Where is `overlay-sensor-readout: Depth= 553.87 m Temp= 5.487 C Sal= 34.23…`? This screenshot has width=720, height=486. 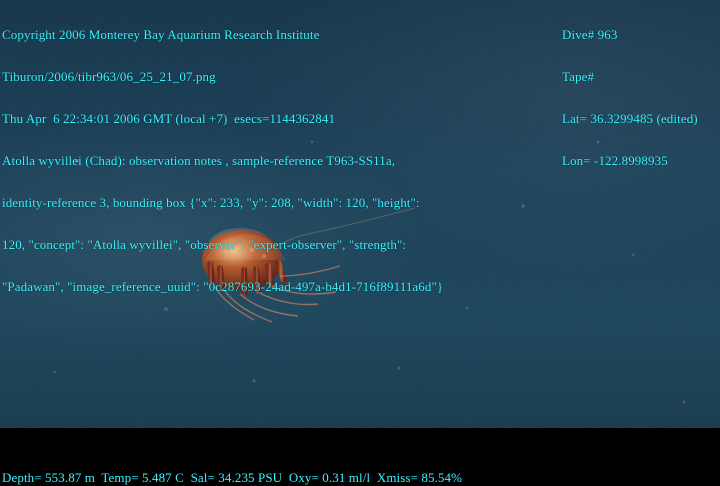
overlay-sensor-readout: Depth= 553.87 m Temp= 5.487 C Sal= 34.23… is located at coordinates (232, 477).